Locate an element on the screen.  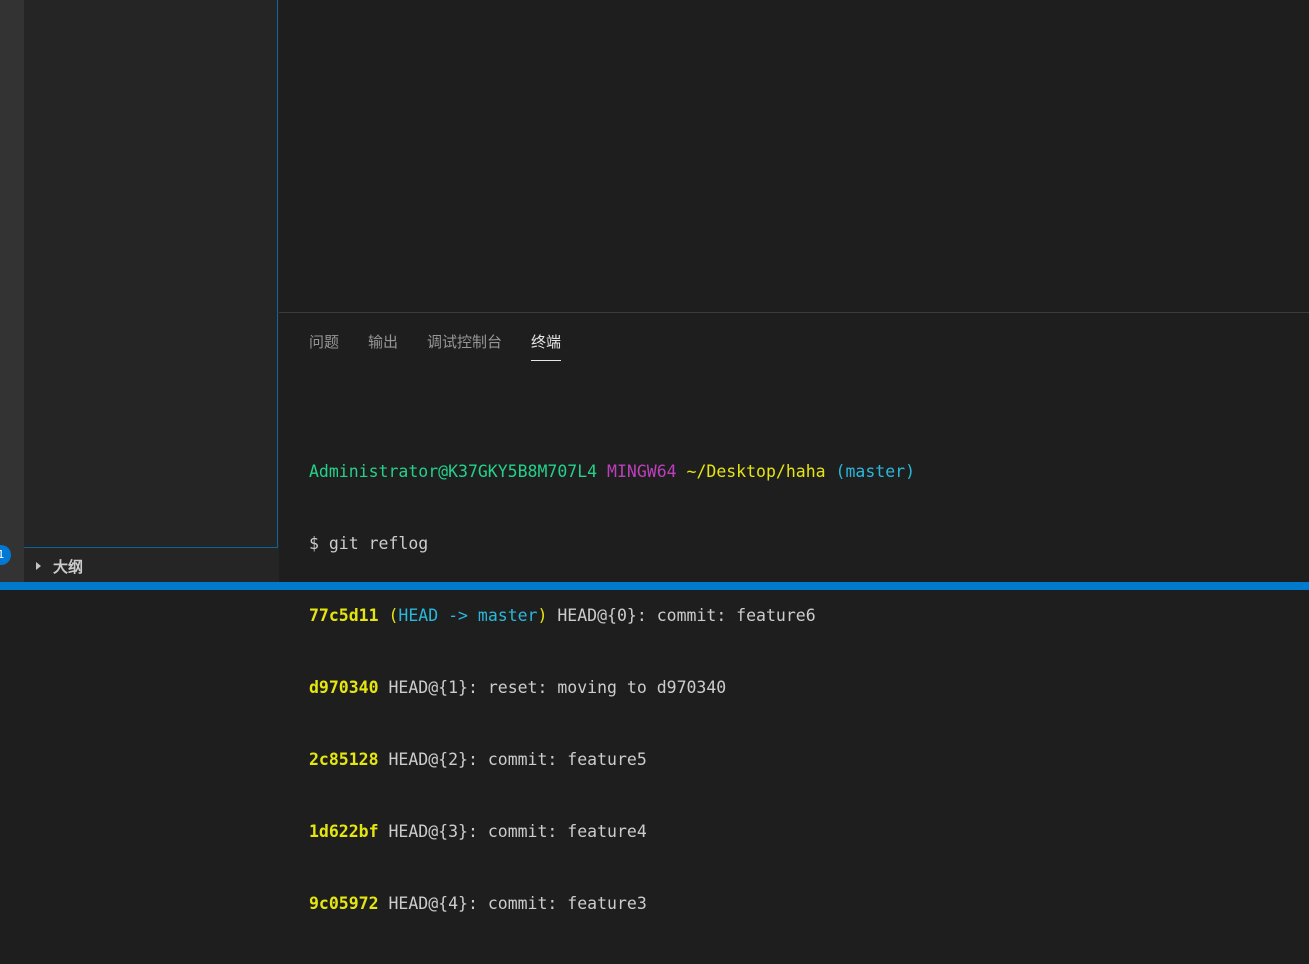
head-ref: HEAD -> master is located at coordinates (468, 615).